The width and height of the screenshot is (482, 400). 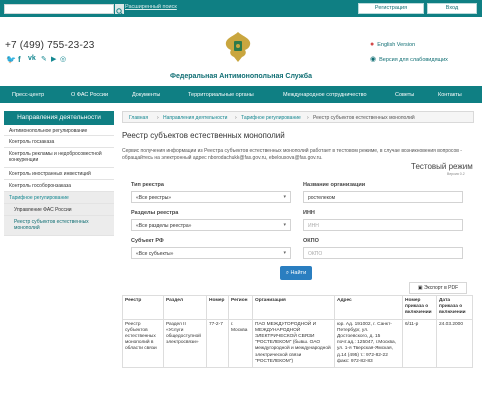 I want to click on find-button: ⌕ Найти, so click(x=296, y=273).